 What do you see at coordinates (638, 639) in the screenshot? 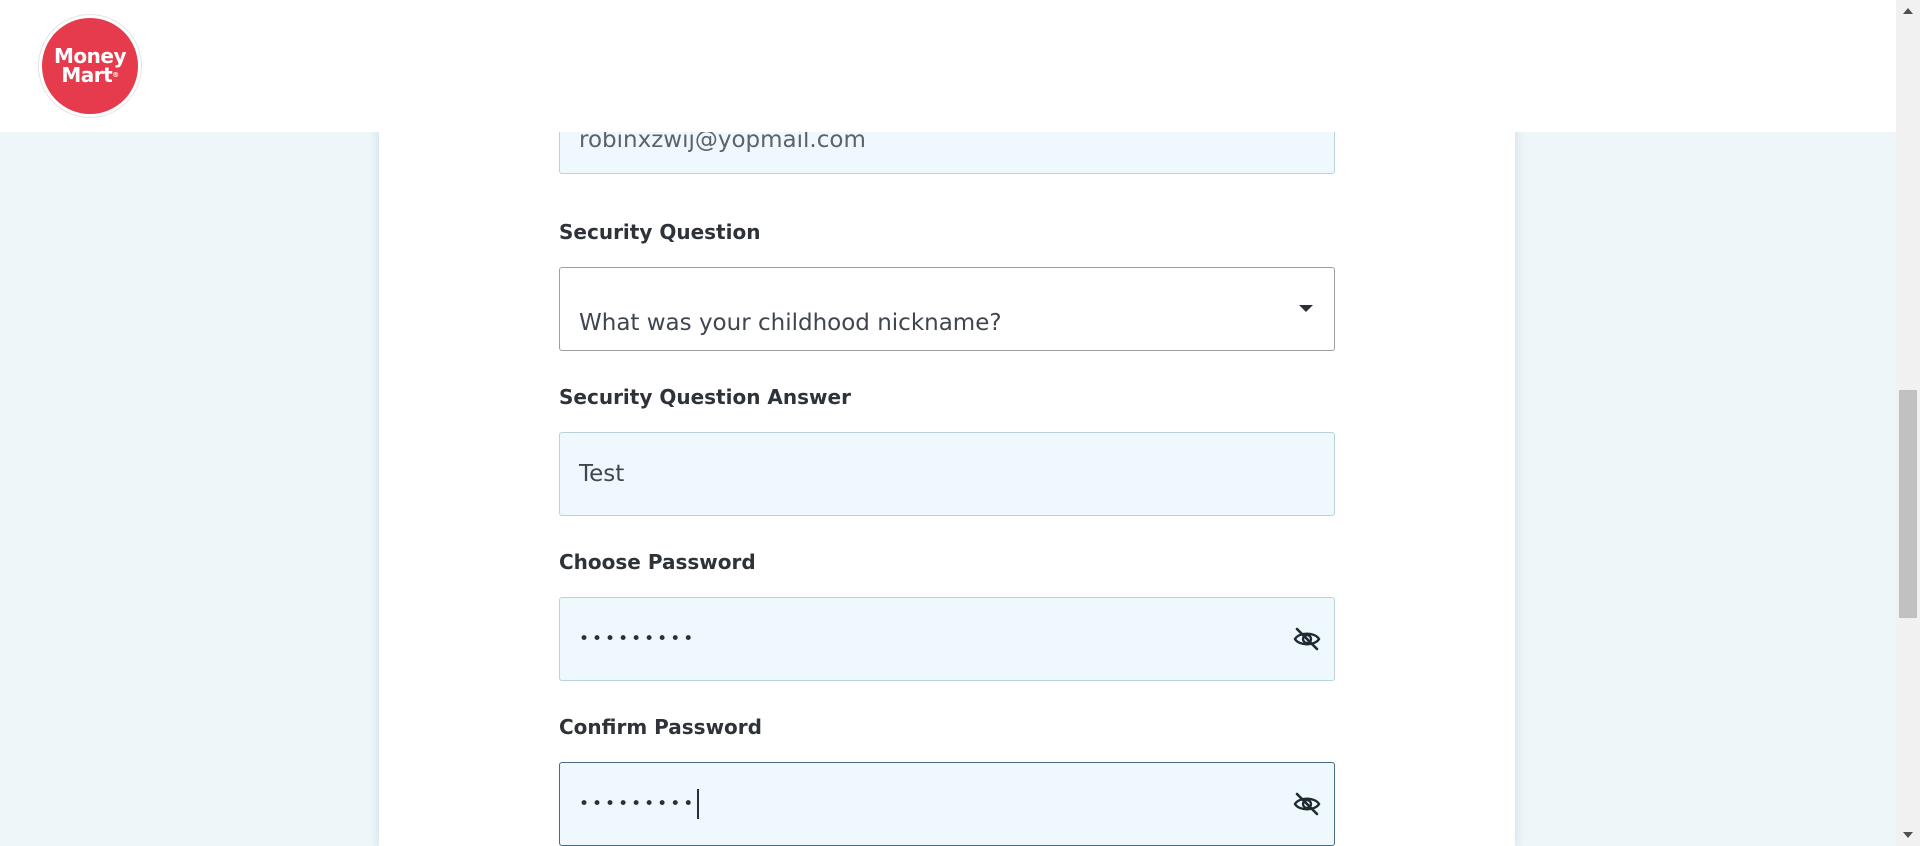
I see `choose-password-value: •••••••••` at bounding box center [638, 639].